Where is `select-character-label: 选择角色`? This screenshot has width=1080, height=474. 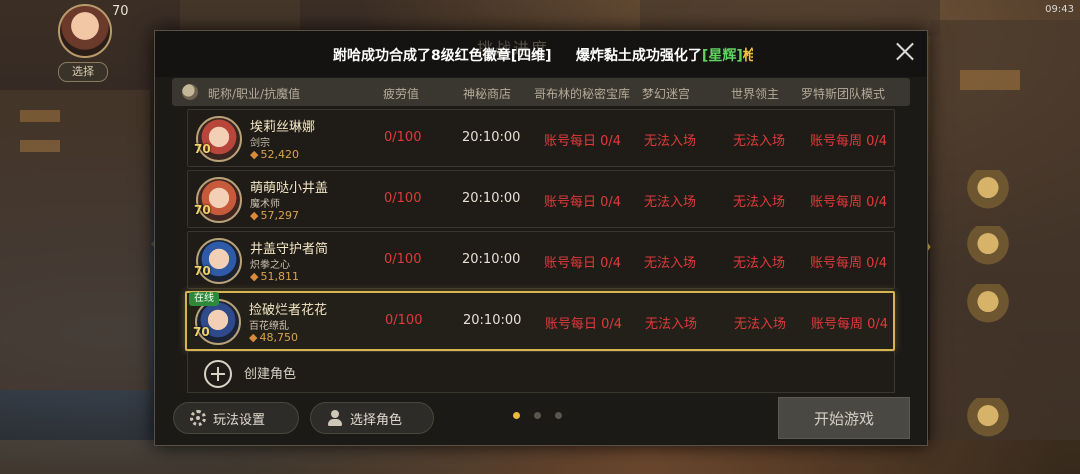 select-character-label: 选择角色 is located at coordinates (376, 420).